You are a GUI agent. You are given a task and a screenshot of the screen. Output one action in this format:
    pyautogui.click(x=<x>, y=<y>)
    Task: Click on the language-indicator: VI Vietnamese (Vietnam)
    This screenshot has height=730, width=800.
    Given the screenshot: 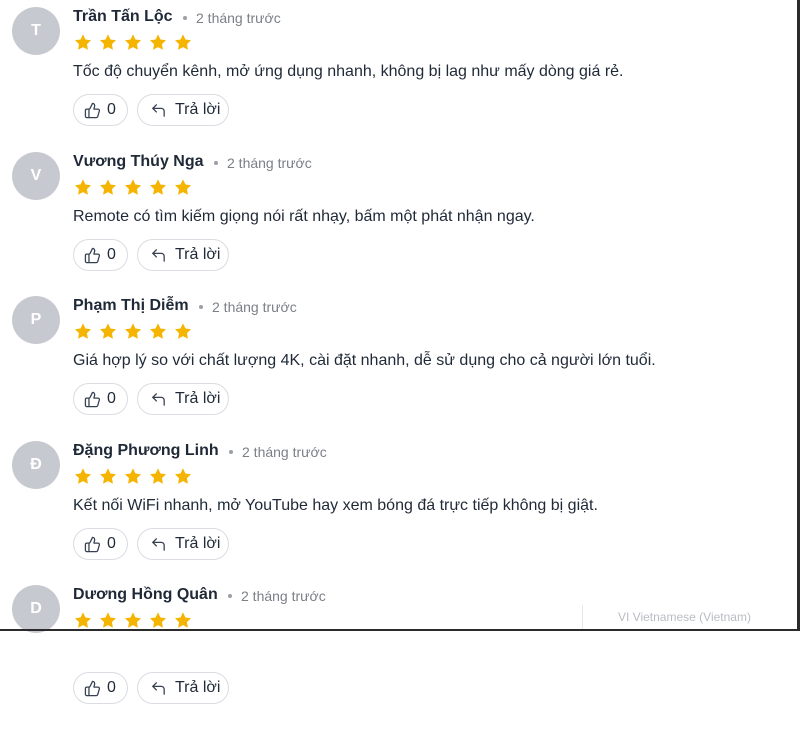 What is the action you would take?
    pyautogui.click(x=690, y=617)
    